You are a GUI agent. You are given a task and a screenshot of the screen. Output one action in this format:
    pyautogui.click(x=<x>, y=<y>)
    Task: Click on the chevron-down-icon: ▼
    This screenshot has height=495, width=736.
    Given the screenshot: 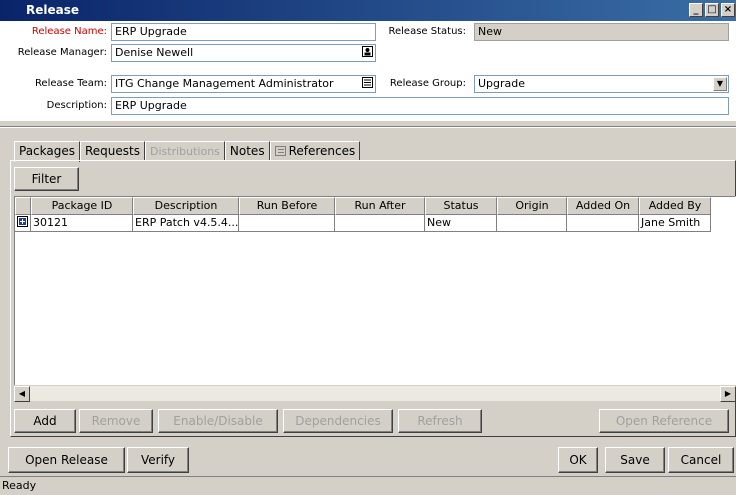 What is the action you would take?
    pyautogui.click(x=720, y=84)
    